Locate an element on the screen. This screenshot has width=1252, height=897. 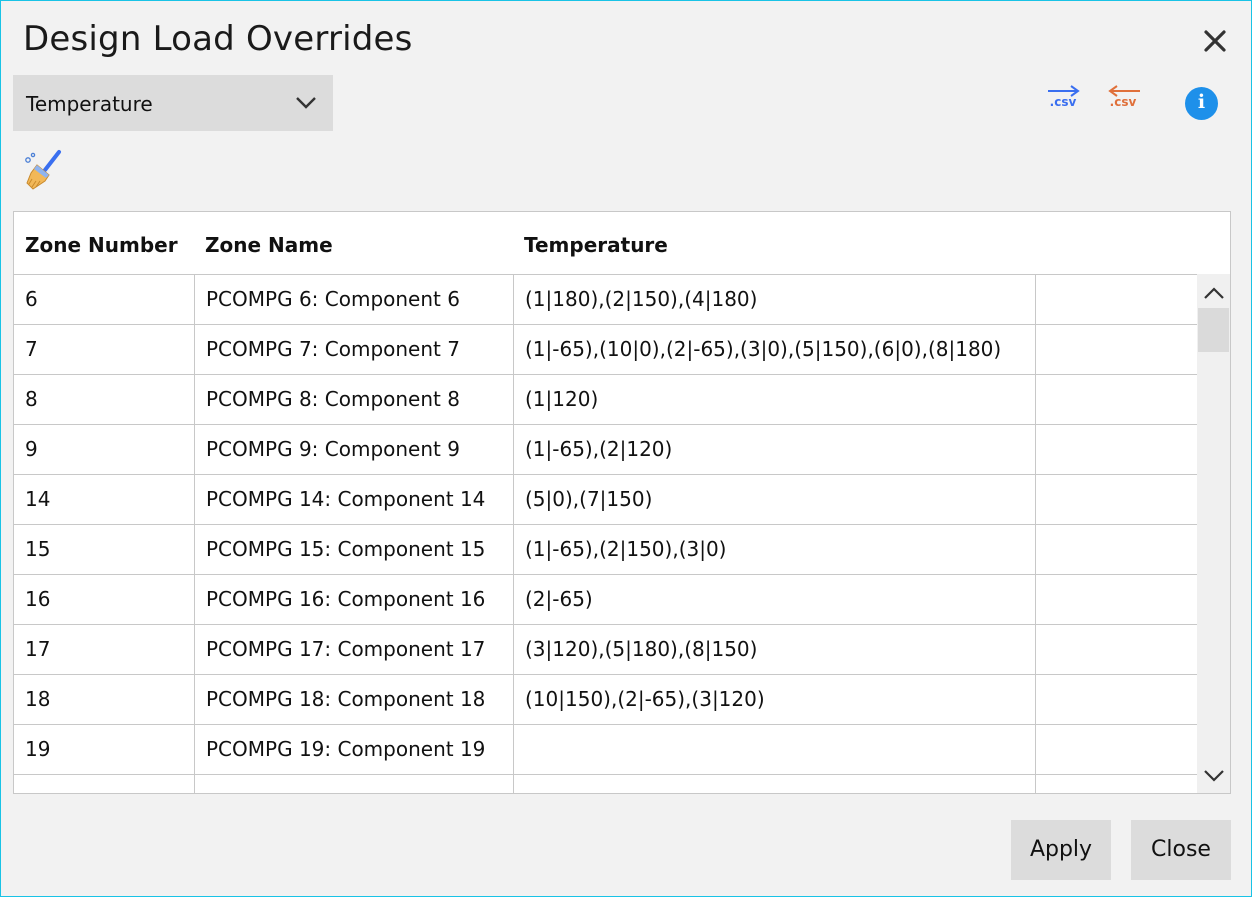
chevron-down-icon is located at coordinates (306, 103).